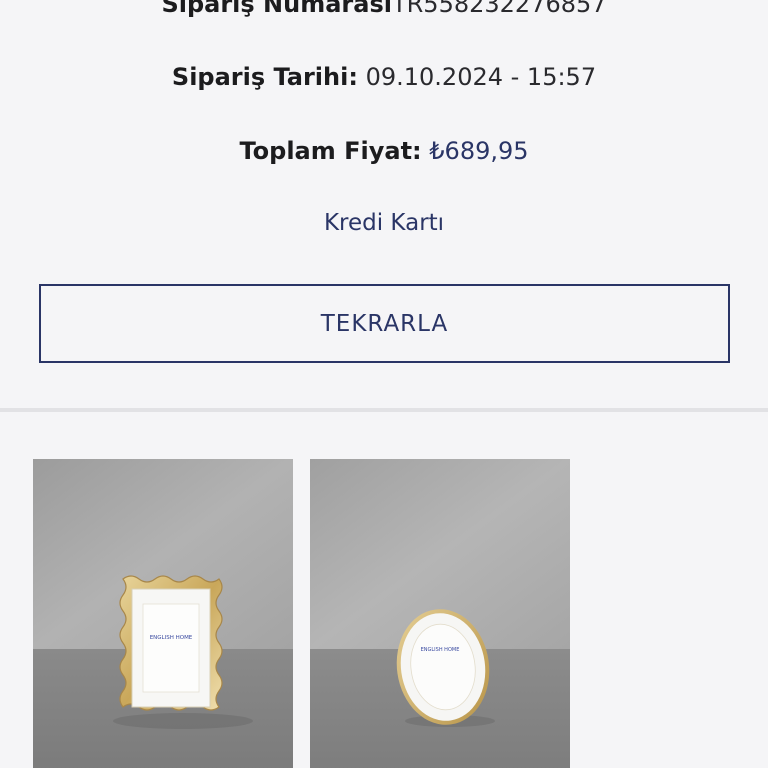 The height and width of the screenshot is (768, 768). I want to click on oval-frame-image: ENGLISH HOME, so click(440, 613).